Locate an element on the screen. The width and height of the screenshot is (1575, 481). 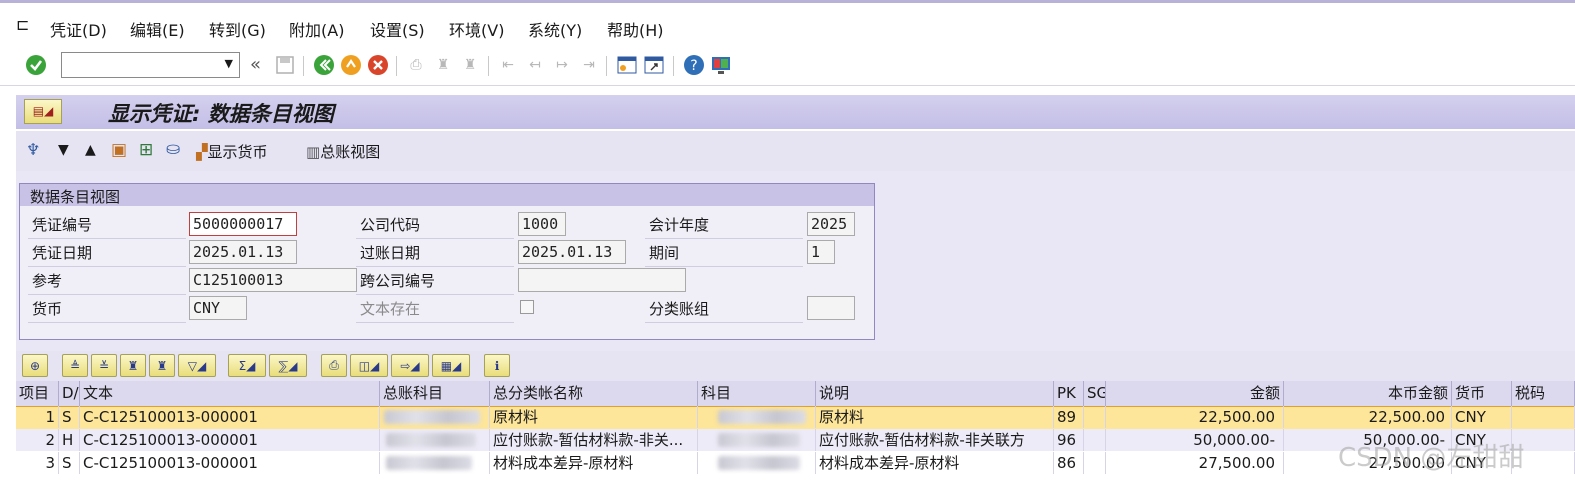
sort-ascending-icon: ≜ is located at coordinates (75, 365).